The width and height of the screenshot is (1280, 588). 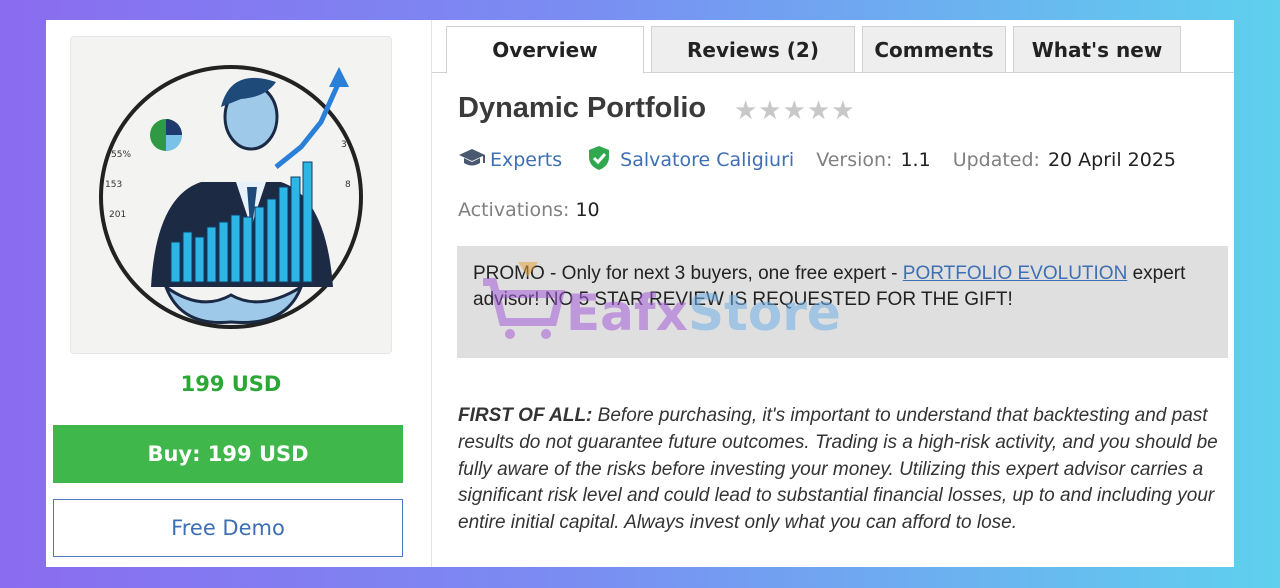 I want to click on product-image: 55% 153 201 3 8, so click(x=231, y=195).